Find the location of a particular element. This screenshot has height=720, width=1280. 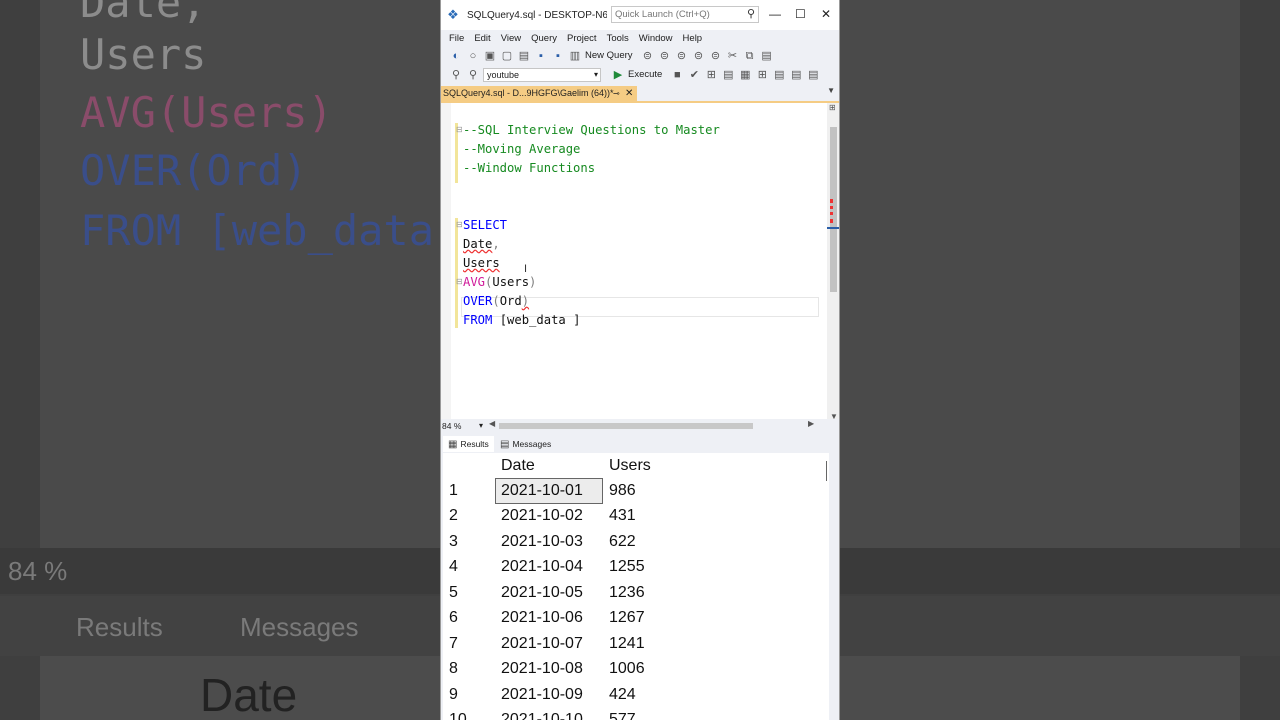

row-number: 10 is located at coordinates (469, 714).